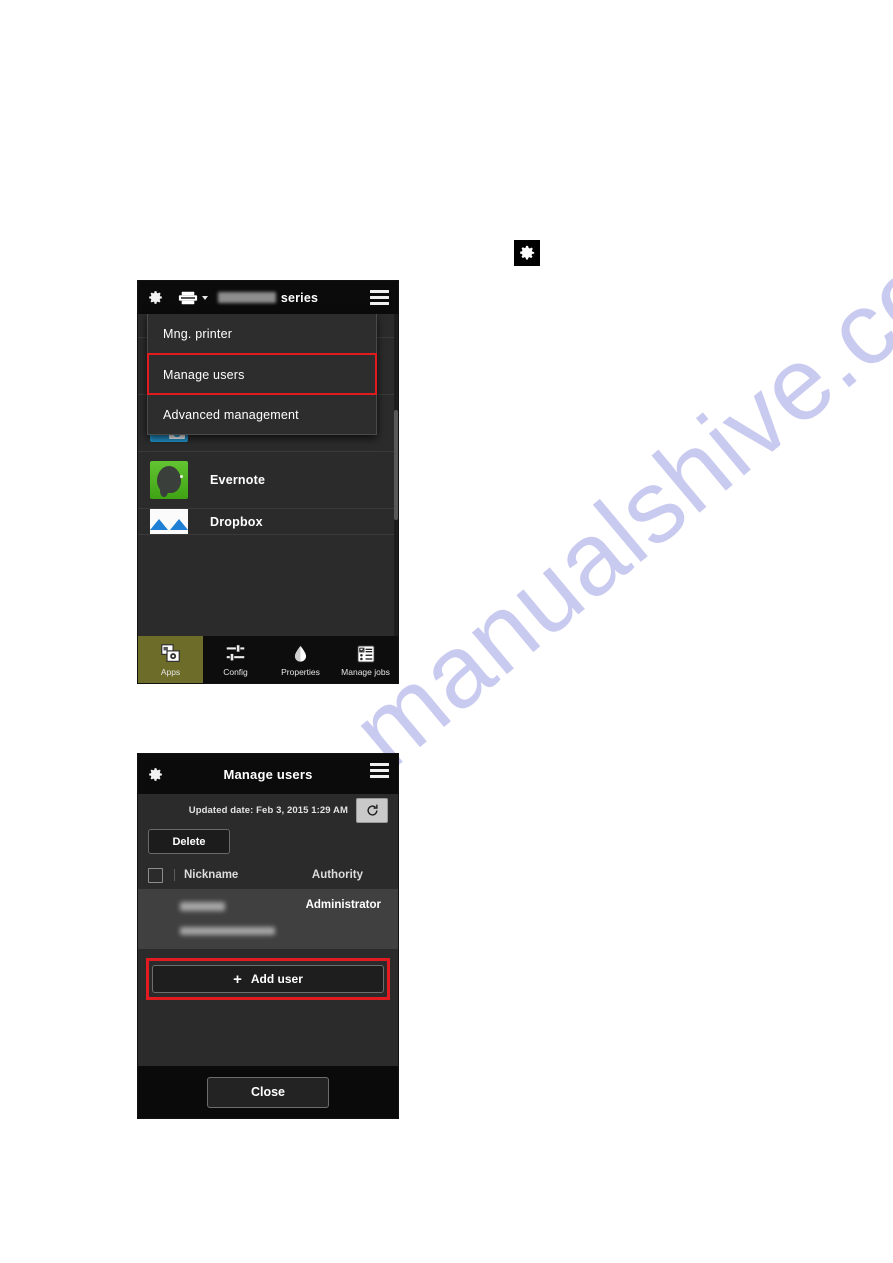 This screenshot has height=1263, width=893. I want to click on bottom-navigation-bar: Apps Config Properties Manage jobs, so click(268, 659).